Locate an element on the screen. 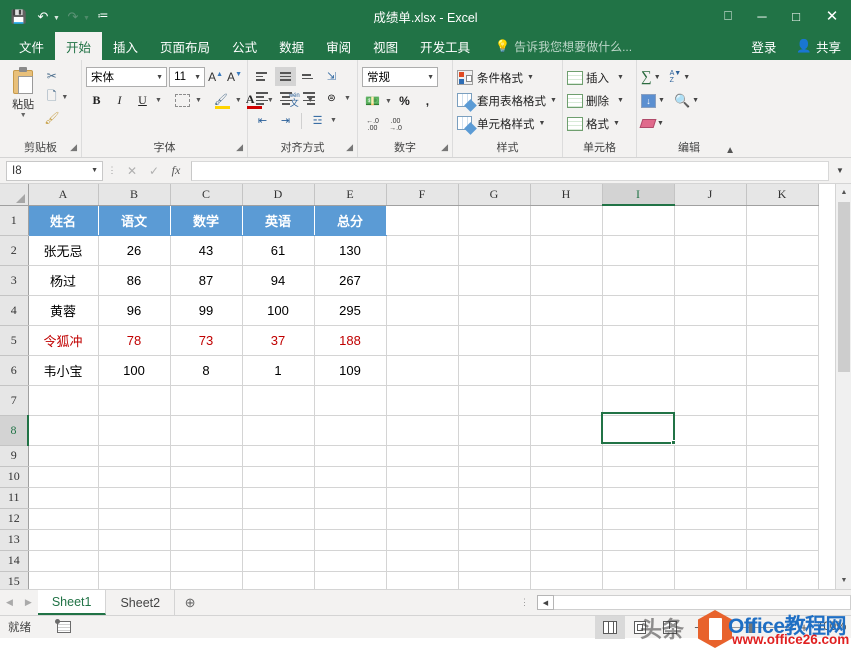  cell-h10 is located at coordinates (566, 477).